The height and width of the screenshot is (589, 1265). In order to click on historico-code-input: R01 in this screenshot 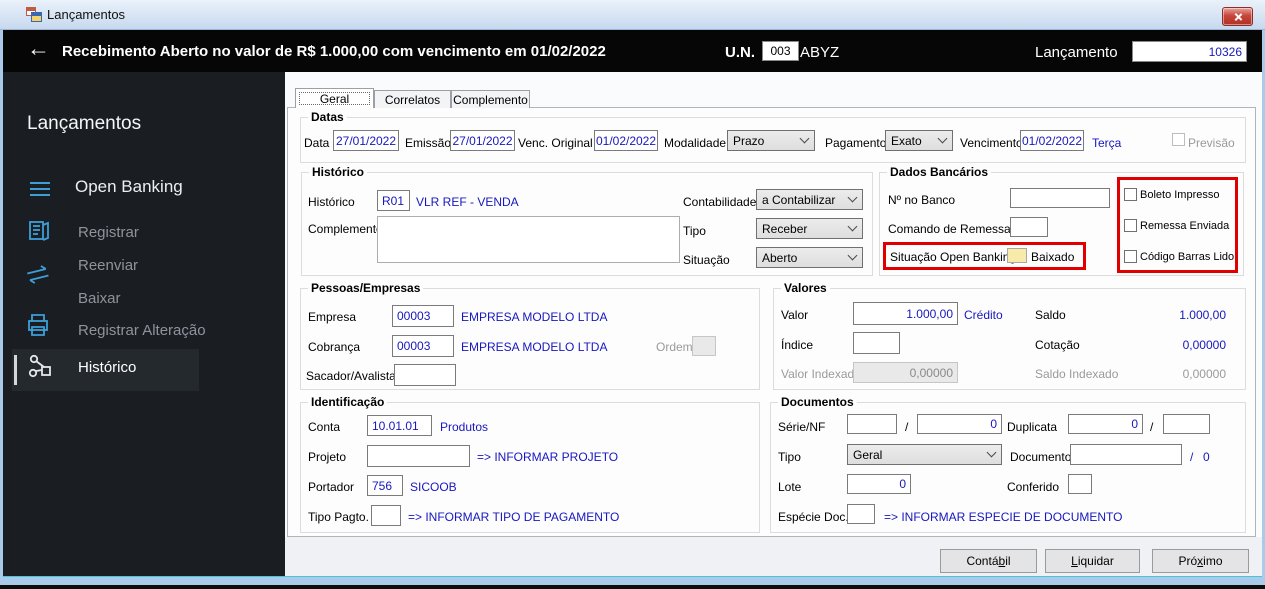, I will do `click(393, 200)`.